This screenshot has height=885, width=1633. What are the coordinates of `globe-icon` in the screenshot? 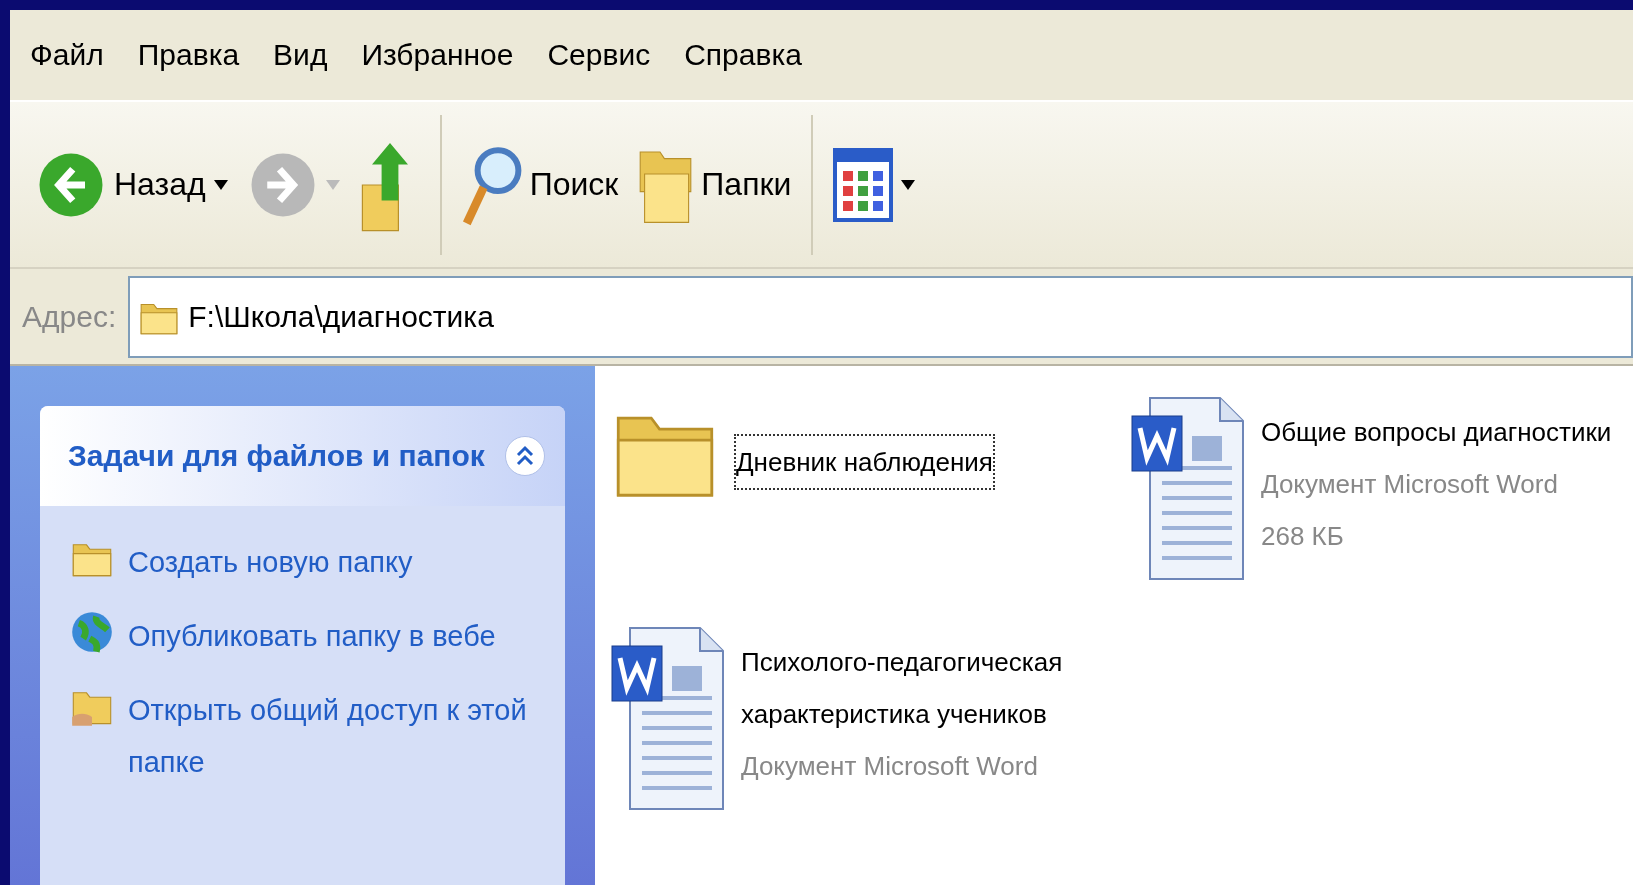 It's located at (92, 632).